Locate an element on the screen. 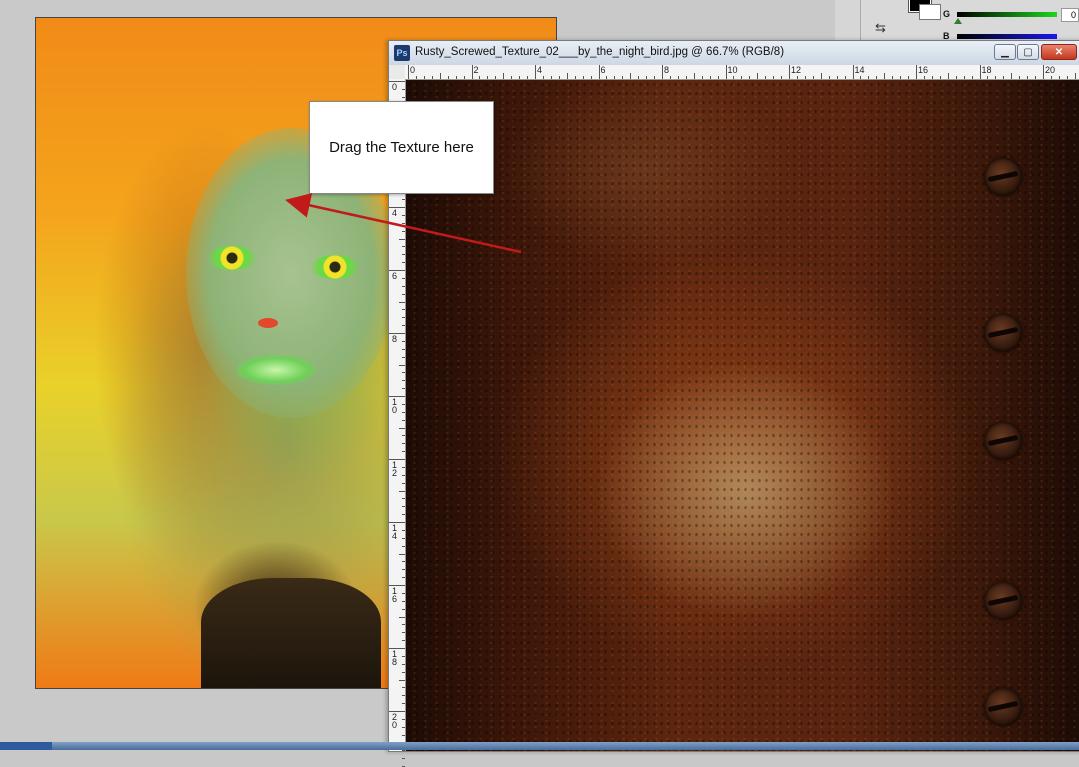 The height and width of the screenshot is (767, 1079). ruler-left-label: 4 is located at coordinates (395, 213).